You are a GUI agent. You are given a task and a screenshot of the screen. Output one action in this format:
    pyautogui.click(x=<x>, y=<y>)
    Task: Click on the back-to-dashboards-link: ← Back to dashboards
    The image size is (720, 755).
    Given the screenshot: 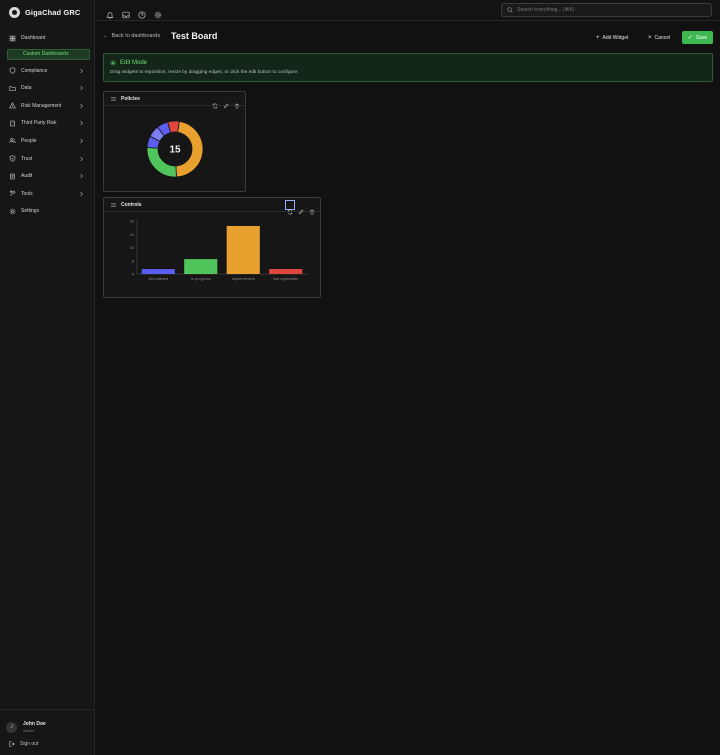 What is the action you would take?
    pyautogui.click(x=131, y=36)
    